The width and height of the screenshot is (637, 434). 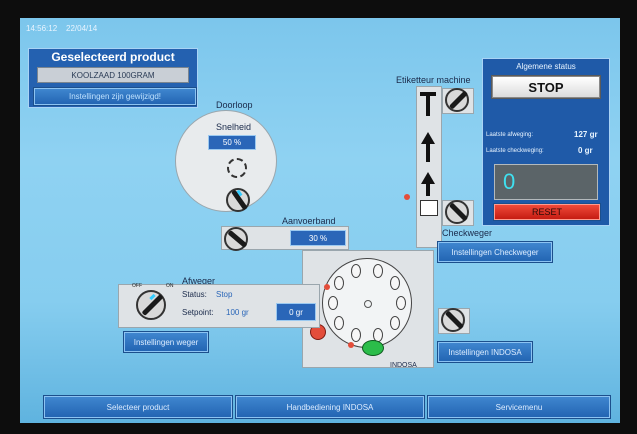 What do you see at coordinates (224, 294) in the screenshot?
I see `afweger-status-value: Stop` at bounding box center [224, 294].